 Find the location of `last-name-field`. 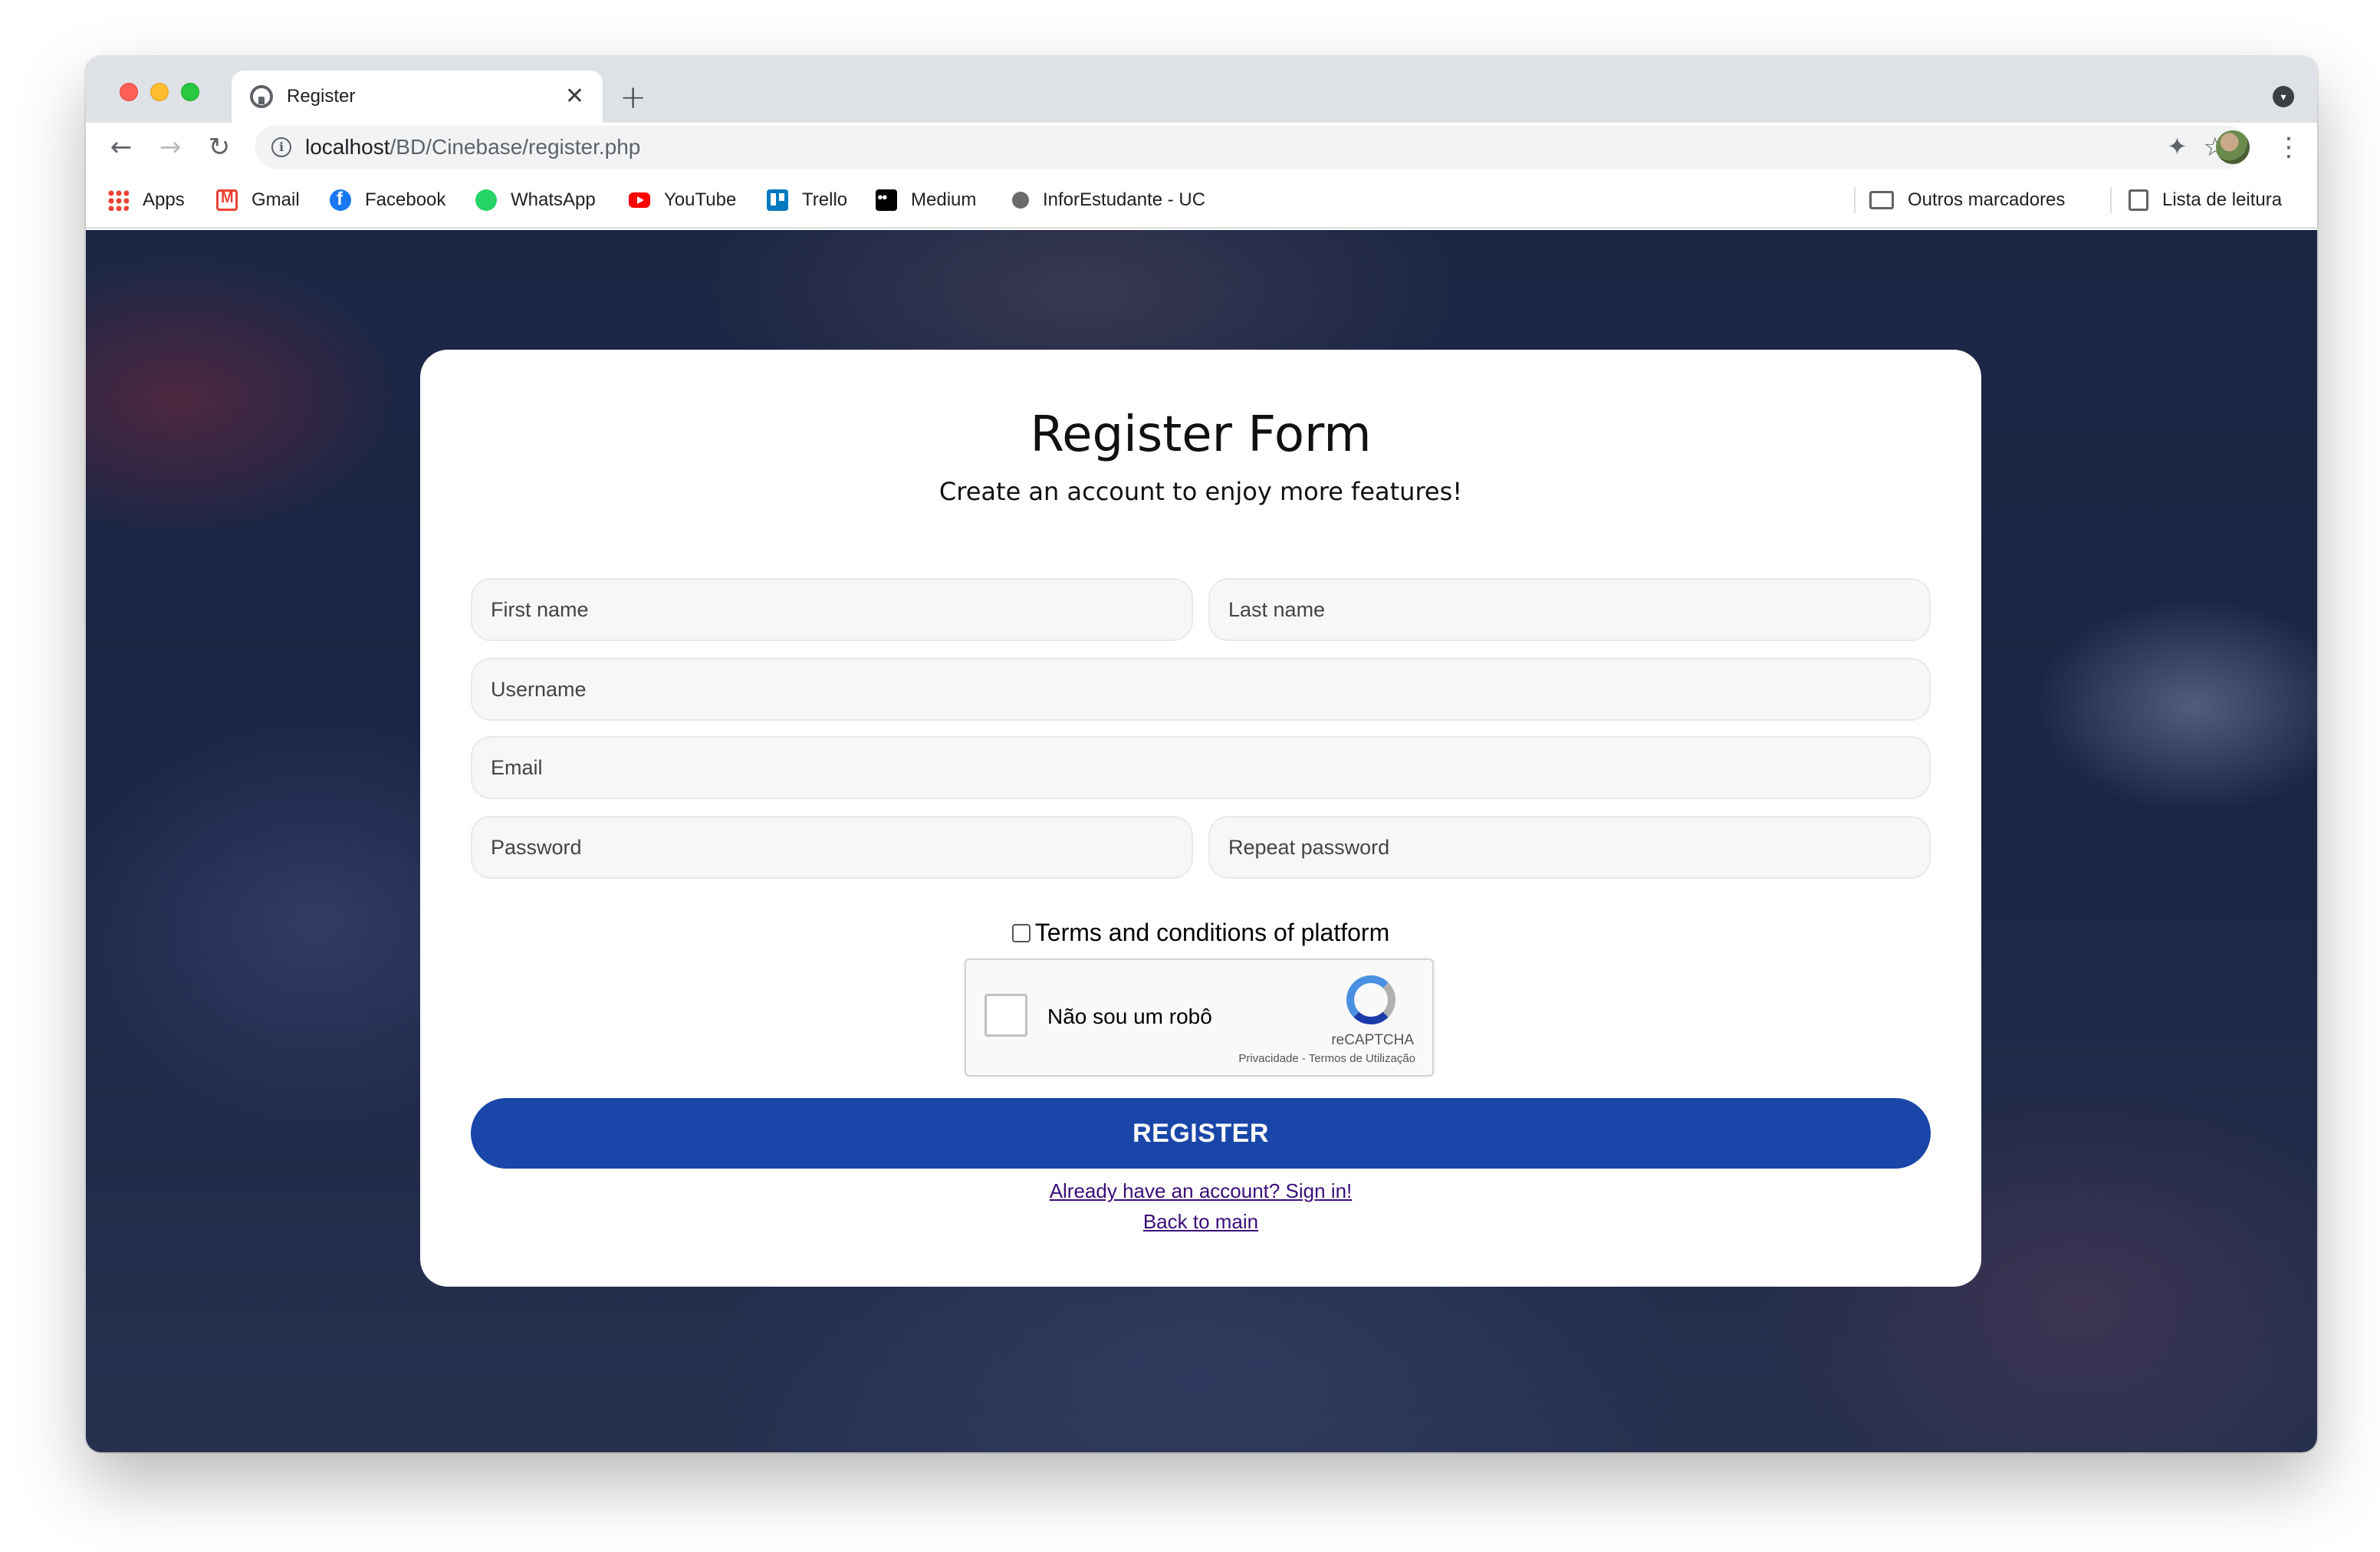

last-name-field is located at coordinates (1570, 609).